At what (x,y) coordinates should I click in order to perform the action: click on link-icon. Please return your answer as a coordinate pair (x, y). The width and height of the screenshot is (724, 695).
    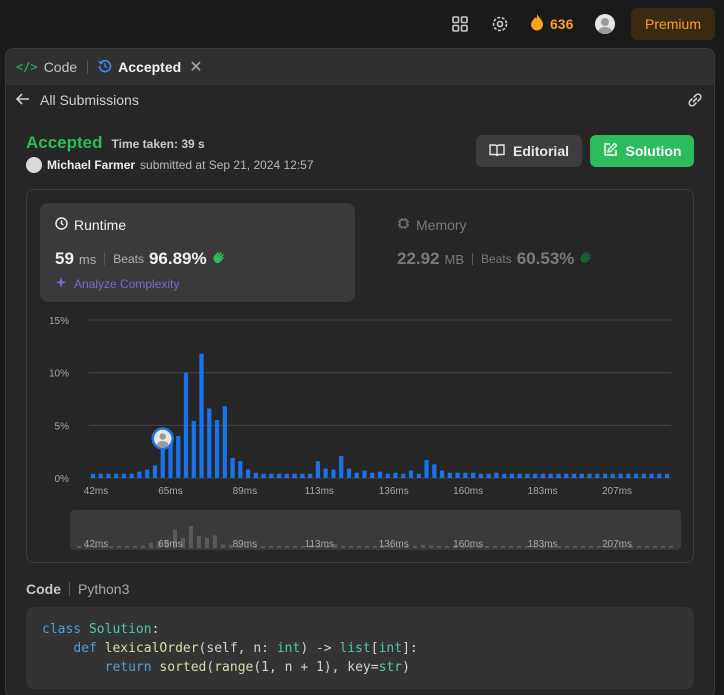
    Looking at the image, I should click on (695, 101).